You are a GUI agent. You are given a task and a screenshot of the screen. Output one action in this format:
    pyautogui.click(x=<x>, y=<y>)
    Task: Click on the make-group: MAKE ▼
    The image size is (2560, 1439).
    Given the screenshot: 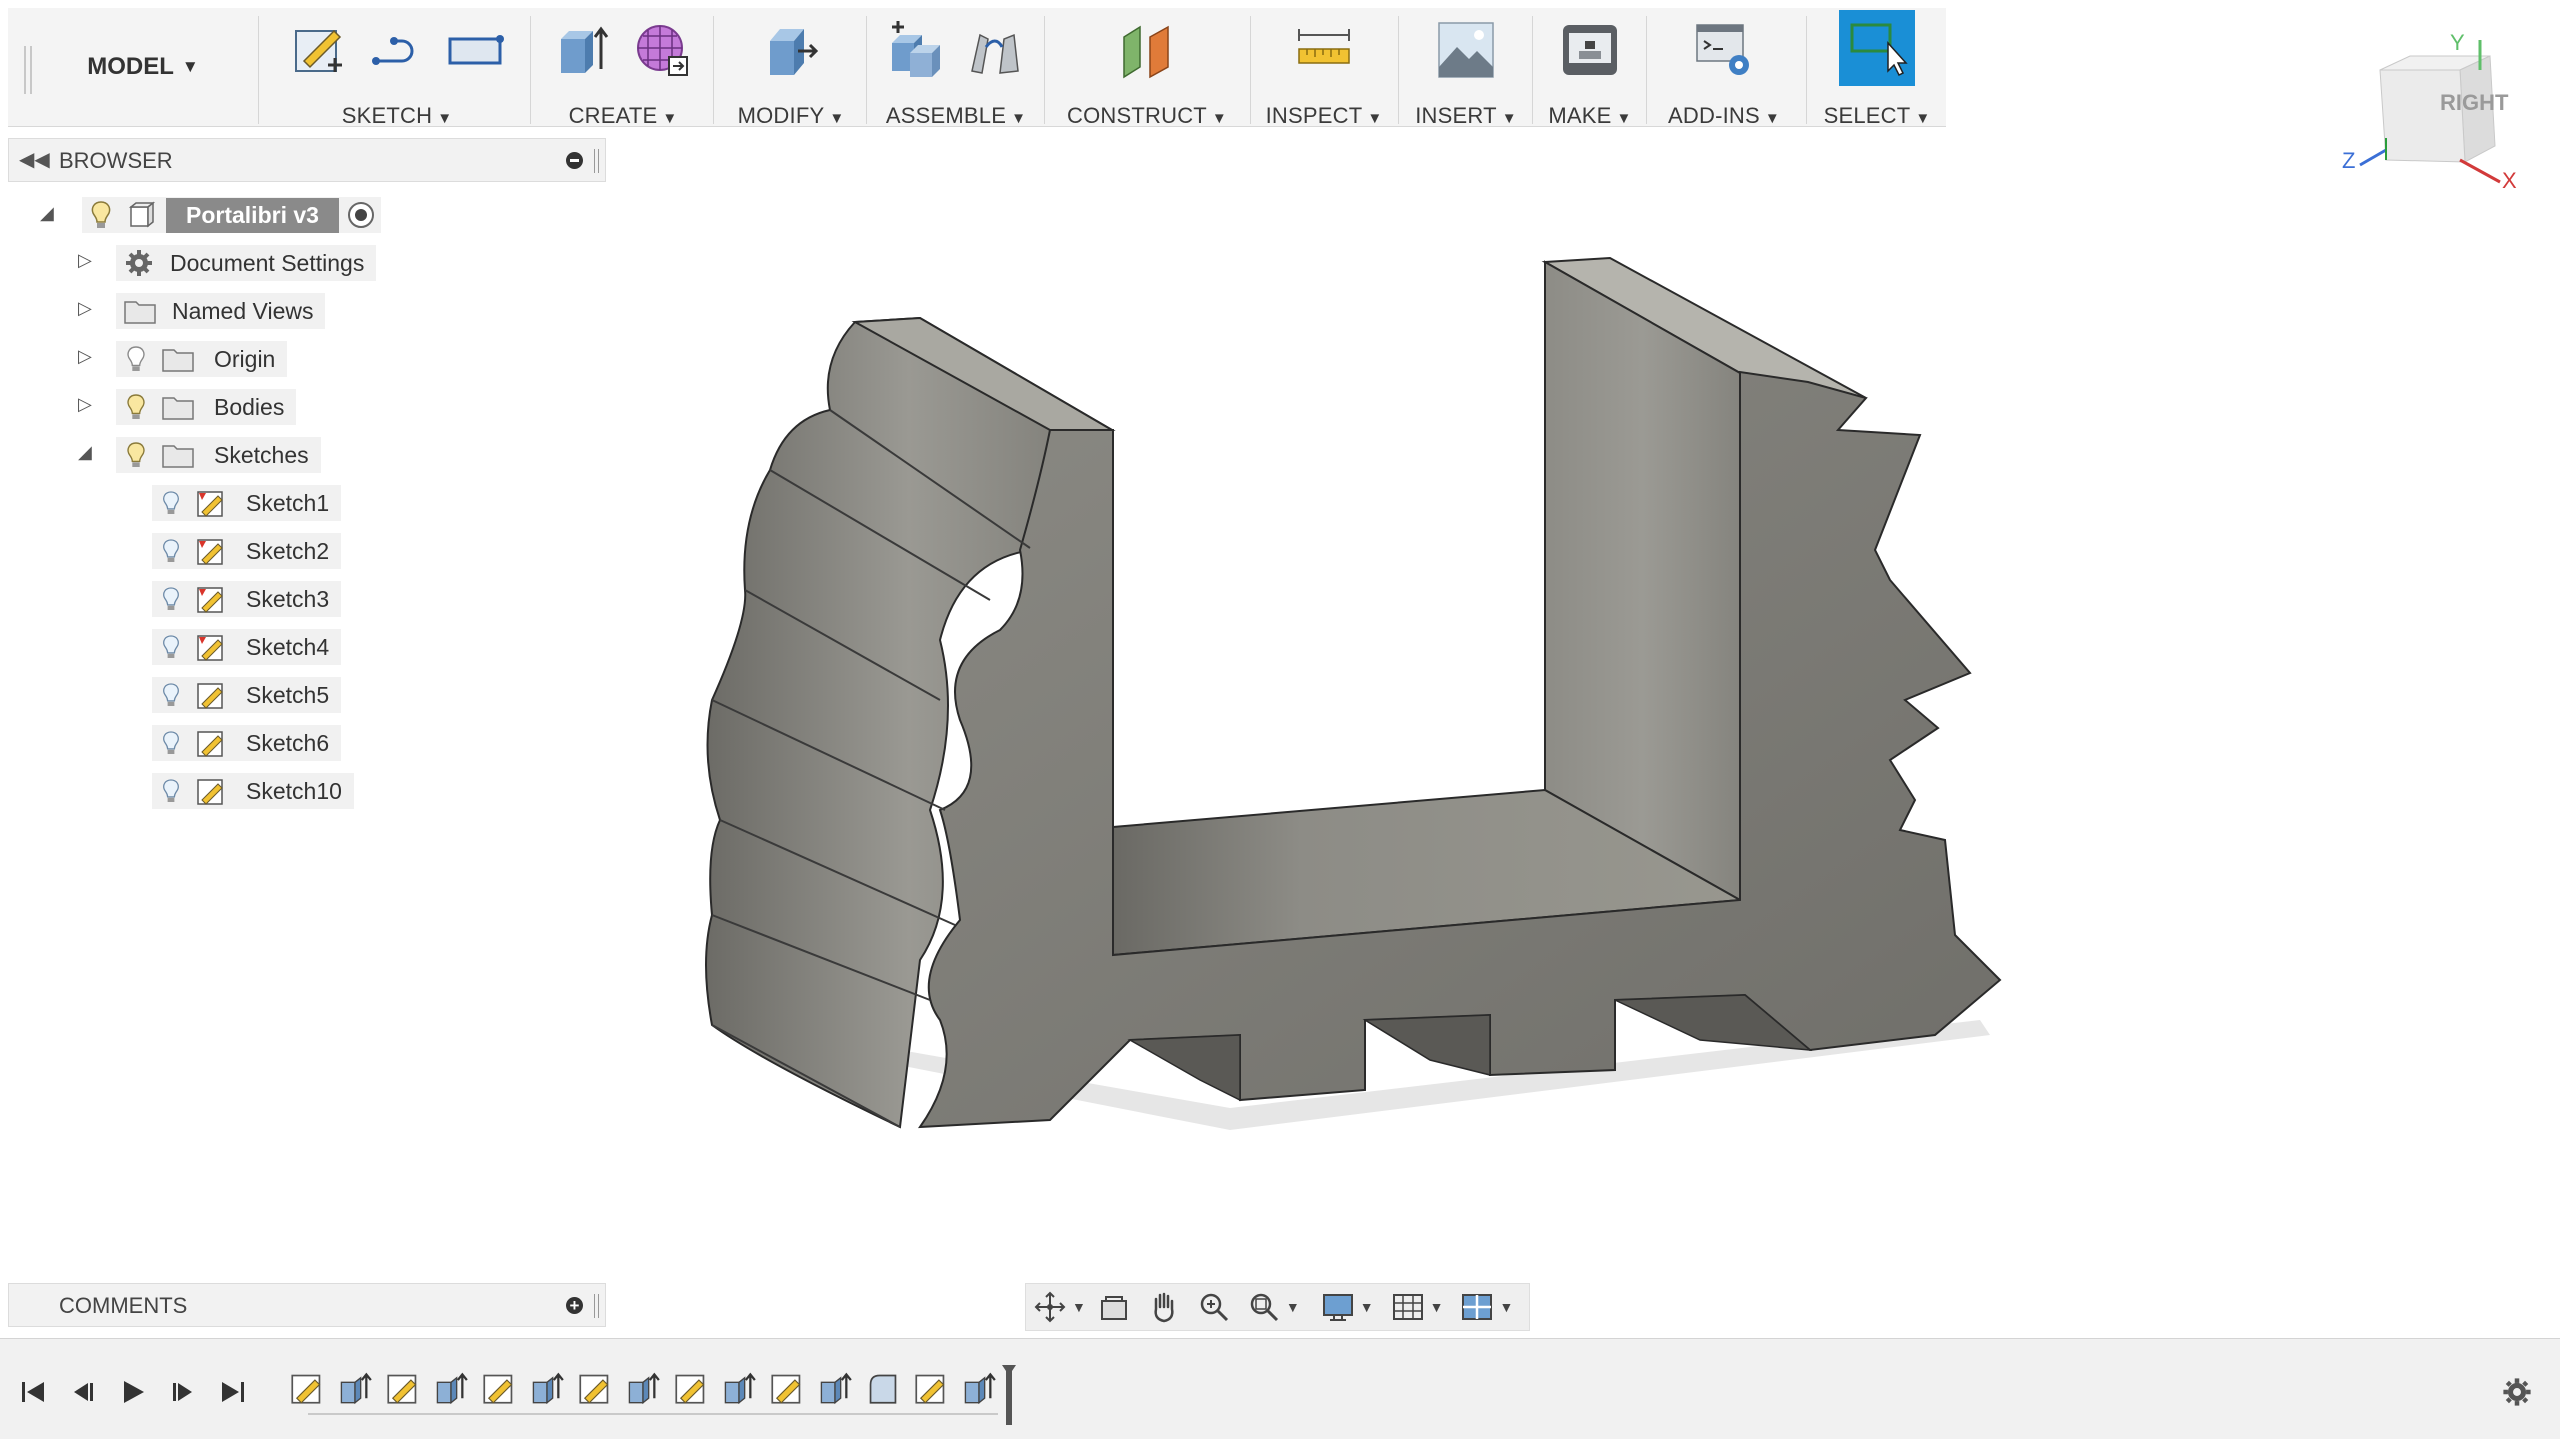 What is the action you would take?
    pyautogui.click(x=1590, y=68)
    